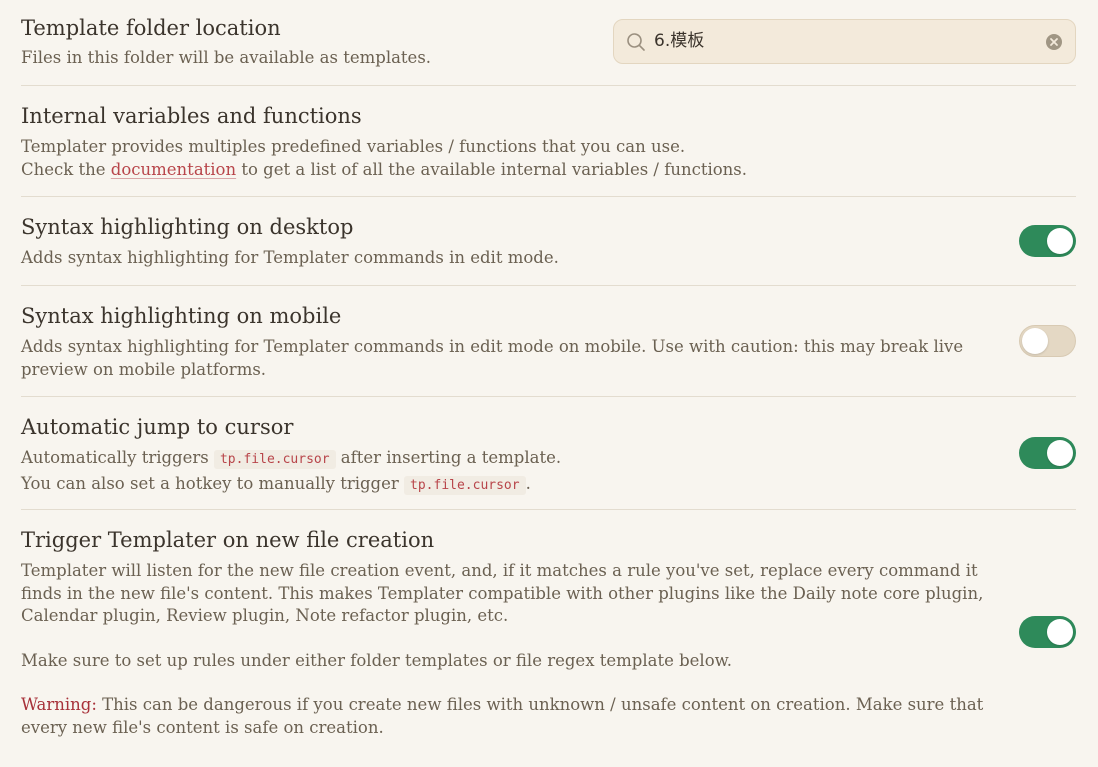 This screenshot has height=767, width=1098. Describe the element at coordinates (636, 42) in the screenshot. I see `search-icon` at that location.